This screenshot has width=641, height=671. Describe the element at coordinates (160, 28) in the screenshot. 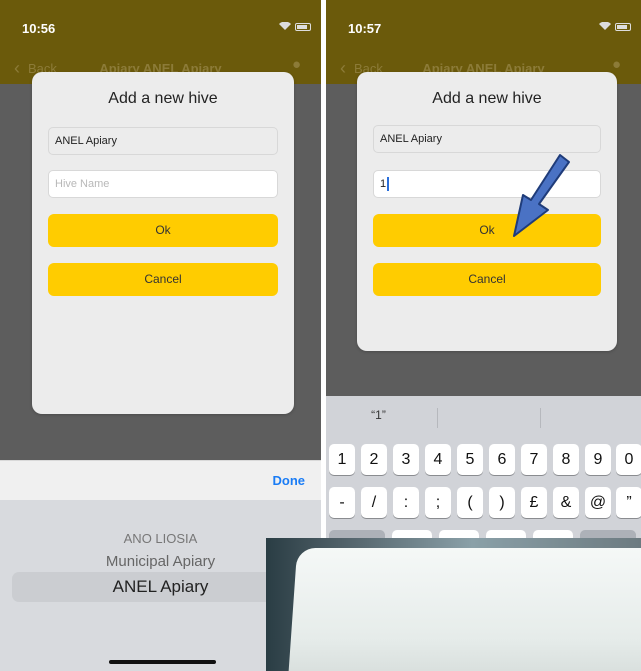

I see `status-bar: 10:56` at that location.